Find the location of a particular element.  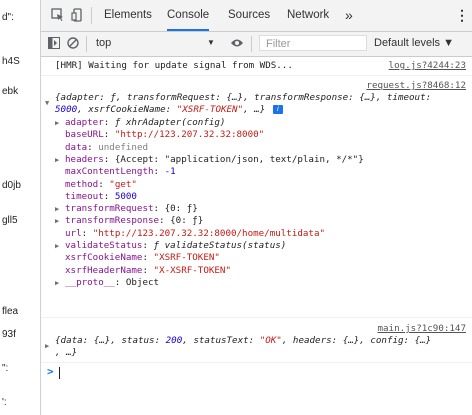

source-link: request.js?8468:12 is located at coordinates (416, 86).